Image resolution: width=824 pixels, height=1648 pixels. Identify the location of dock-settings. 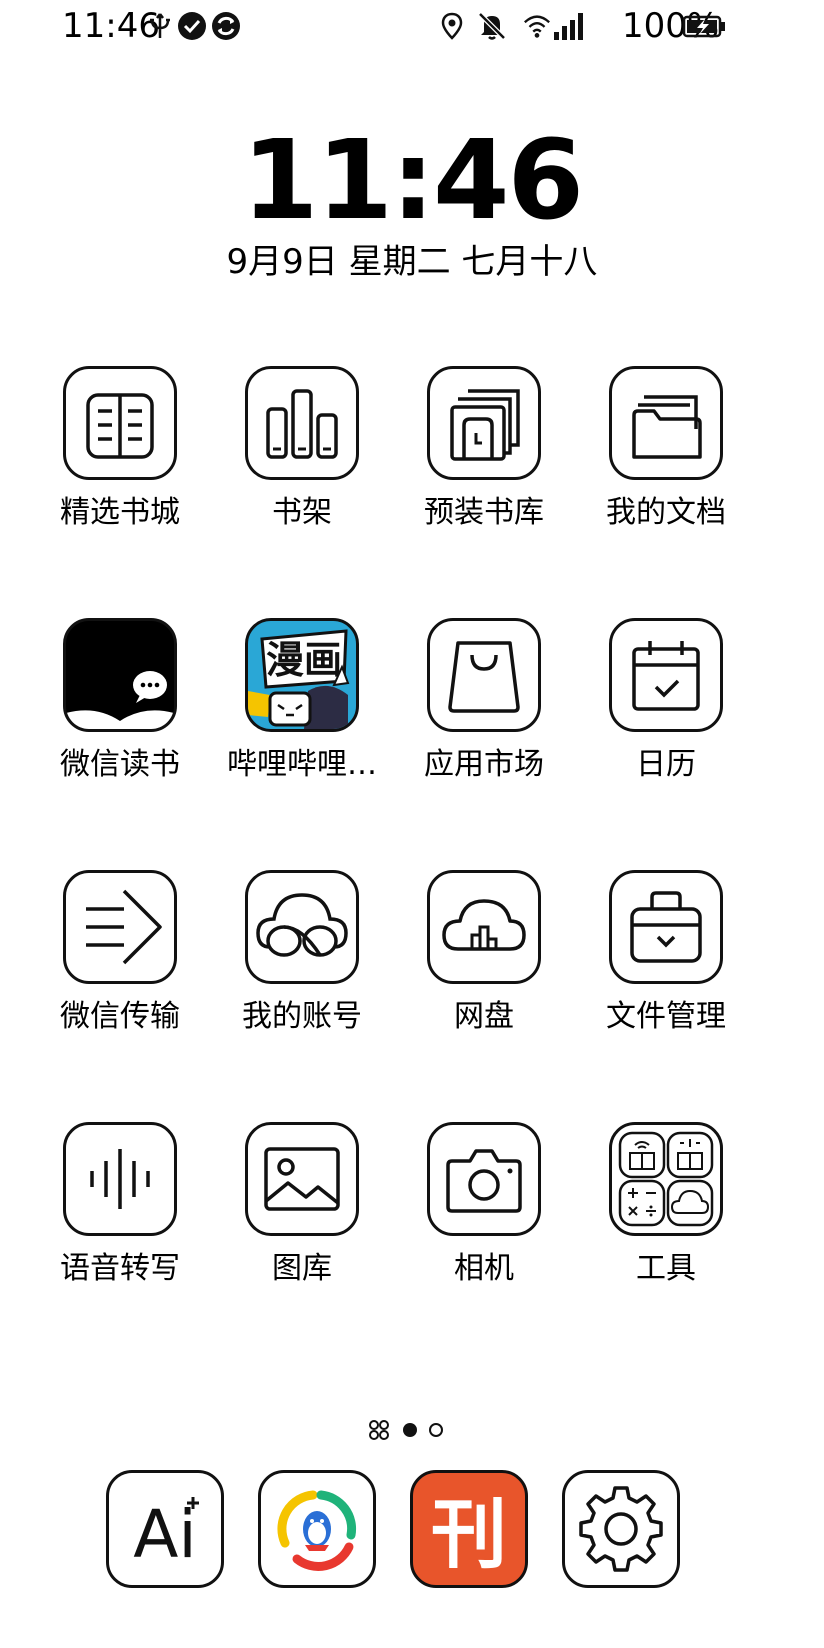
(621, 1529).